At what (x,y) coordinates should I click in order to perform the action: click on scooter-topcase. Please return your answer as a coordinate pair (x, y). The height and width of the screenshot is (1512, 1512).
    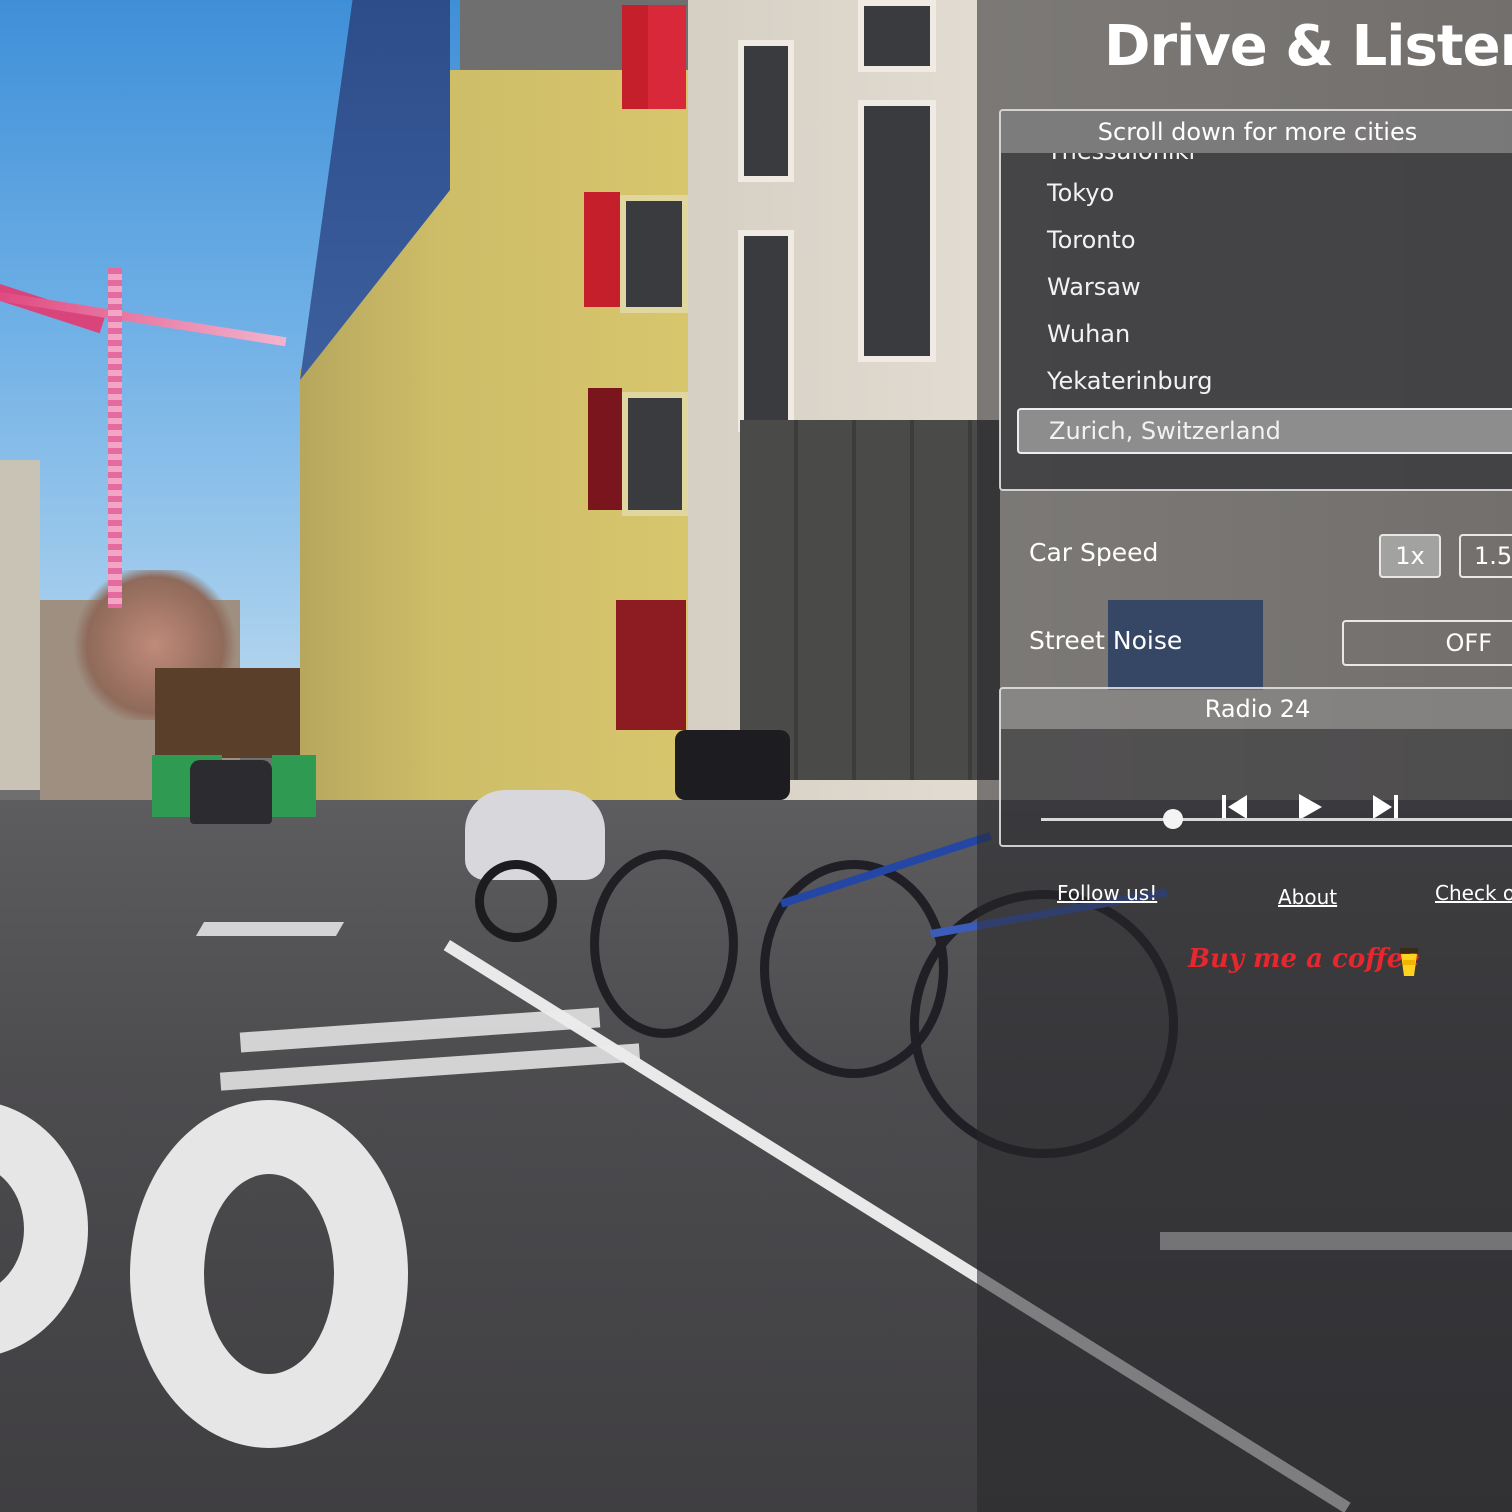
    Looking at the image, I should click on (732, 765).